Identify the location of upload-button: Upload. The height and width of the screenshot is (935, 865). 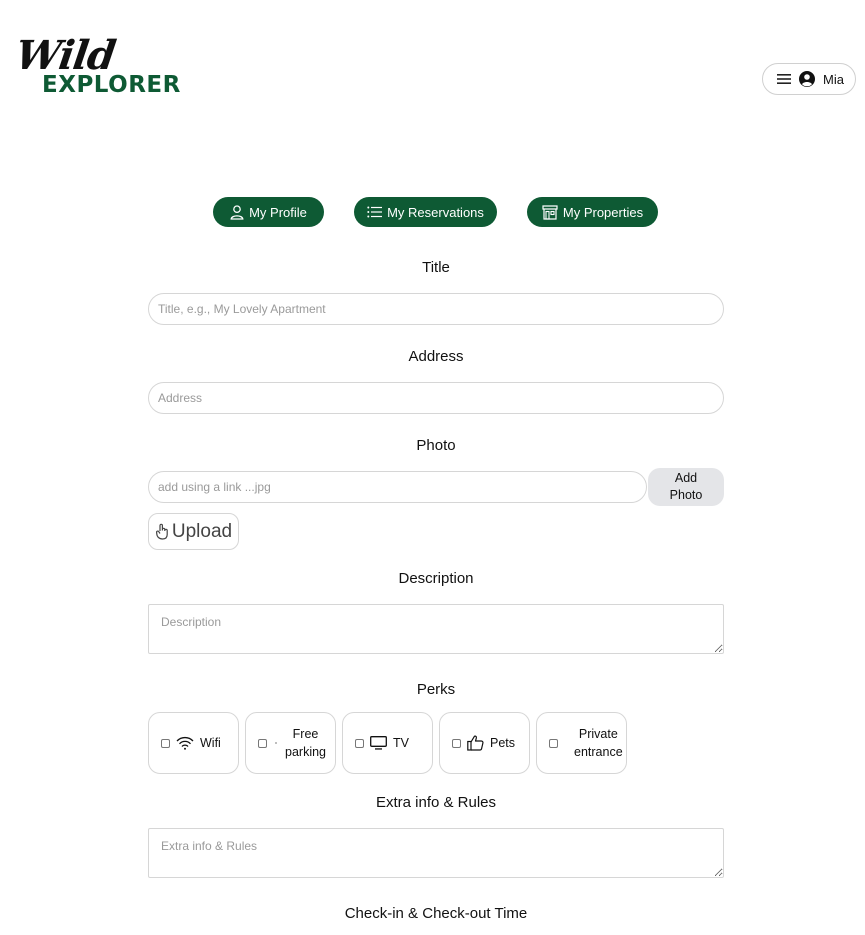
(193, 531).